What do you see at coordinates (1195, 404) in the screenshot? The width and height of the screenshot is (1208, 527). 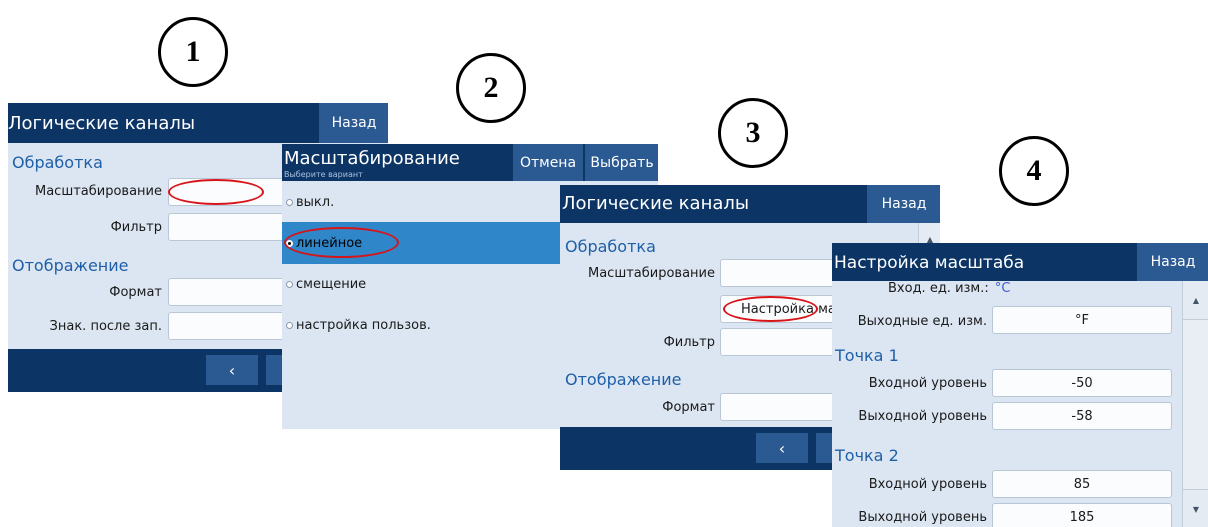 I see `scrollbar: ▲ ▼` at bounding box center [1195, 404].